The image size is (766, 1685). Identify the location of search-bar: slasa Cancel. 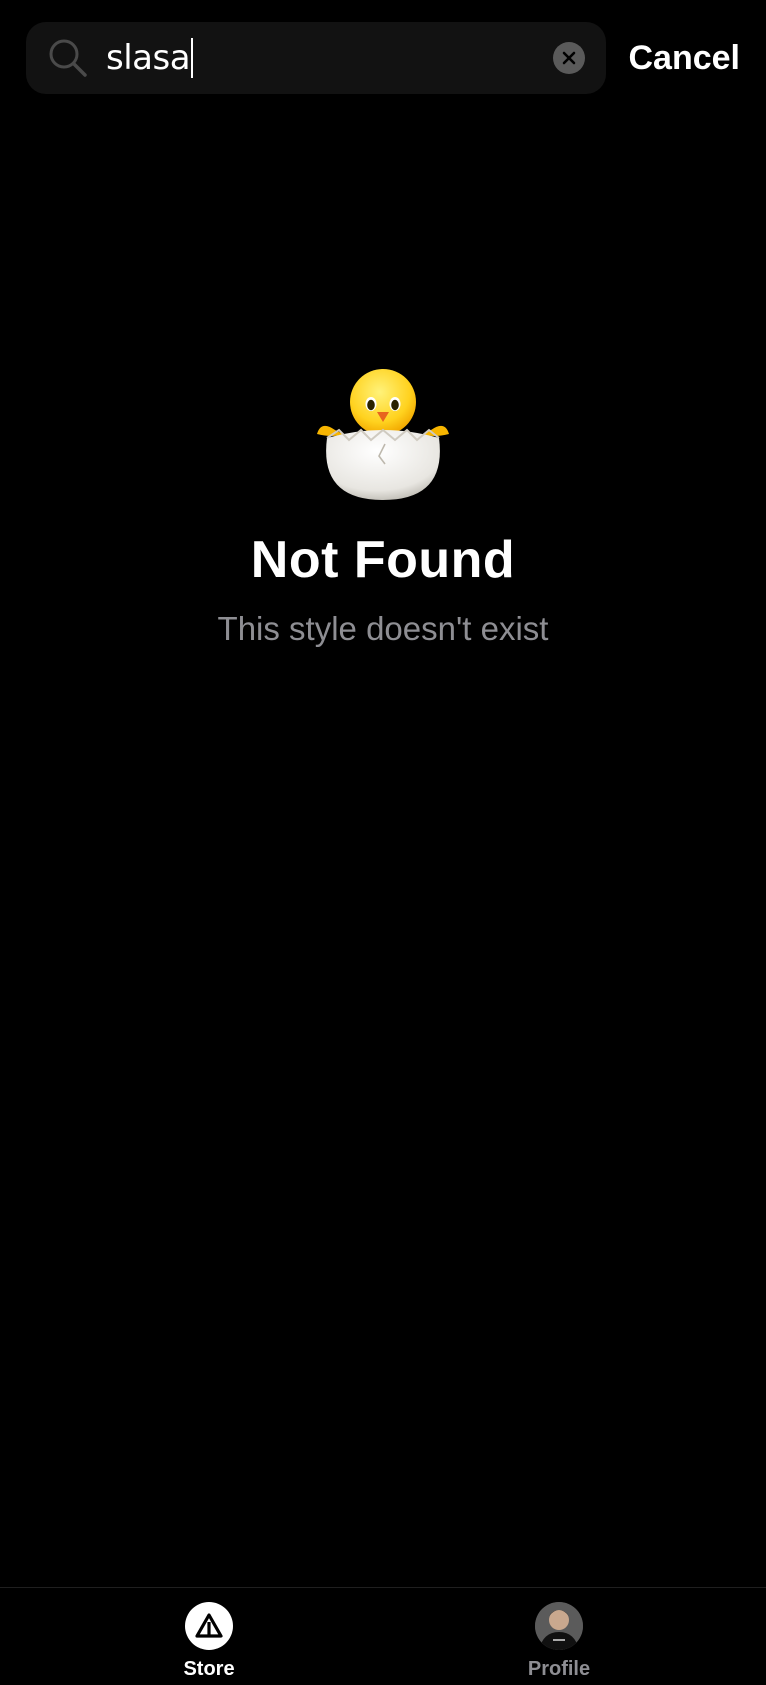
(383, 58).